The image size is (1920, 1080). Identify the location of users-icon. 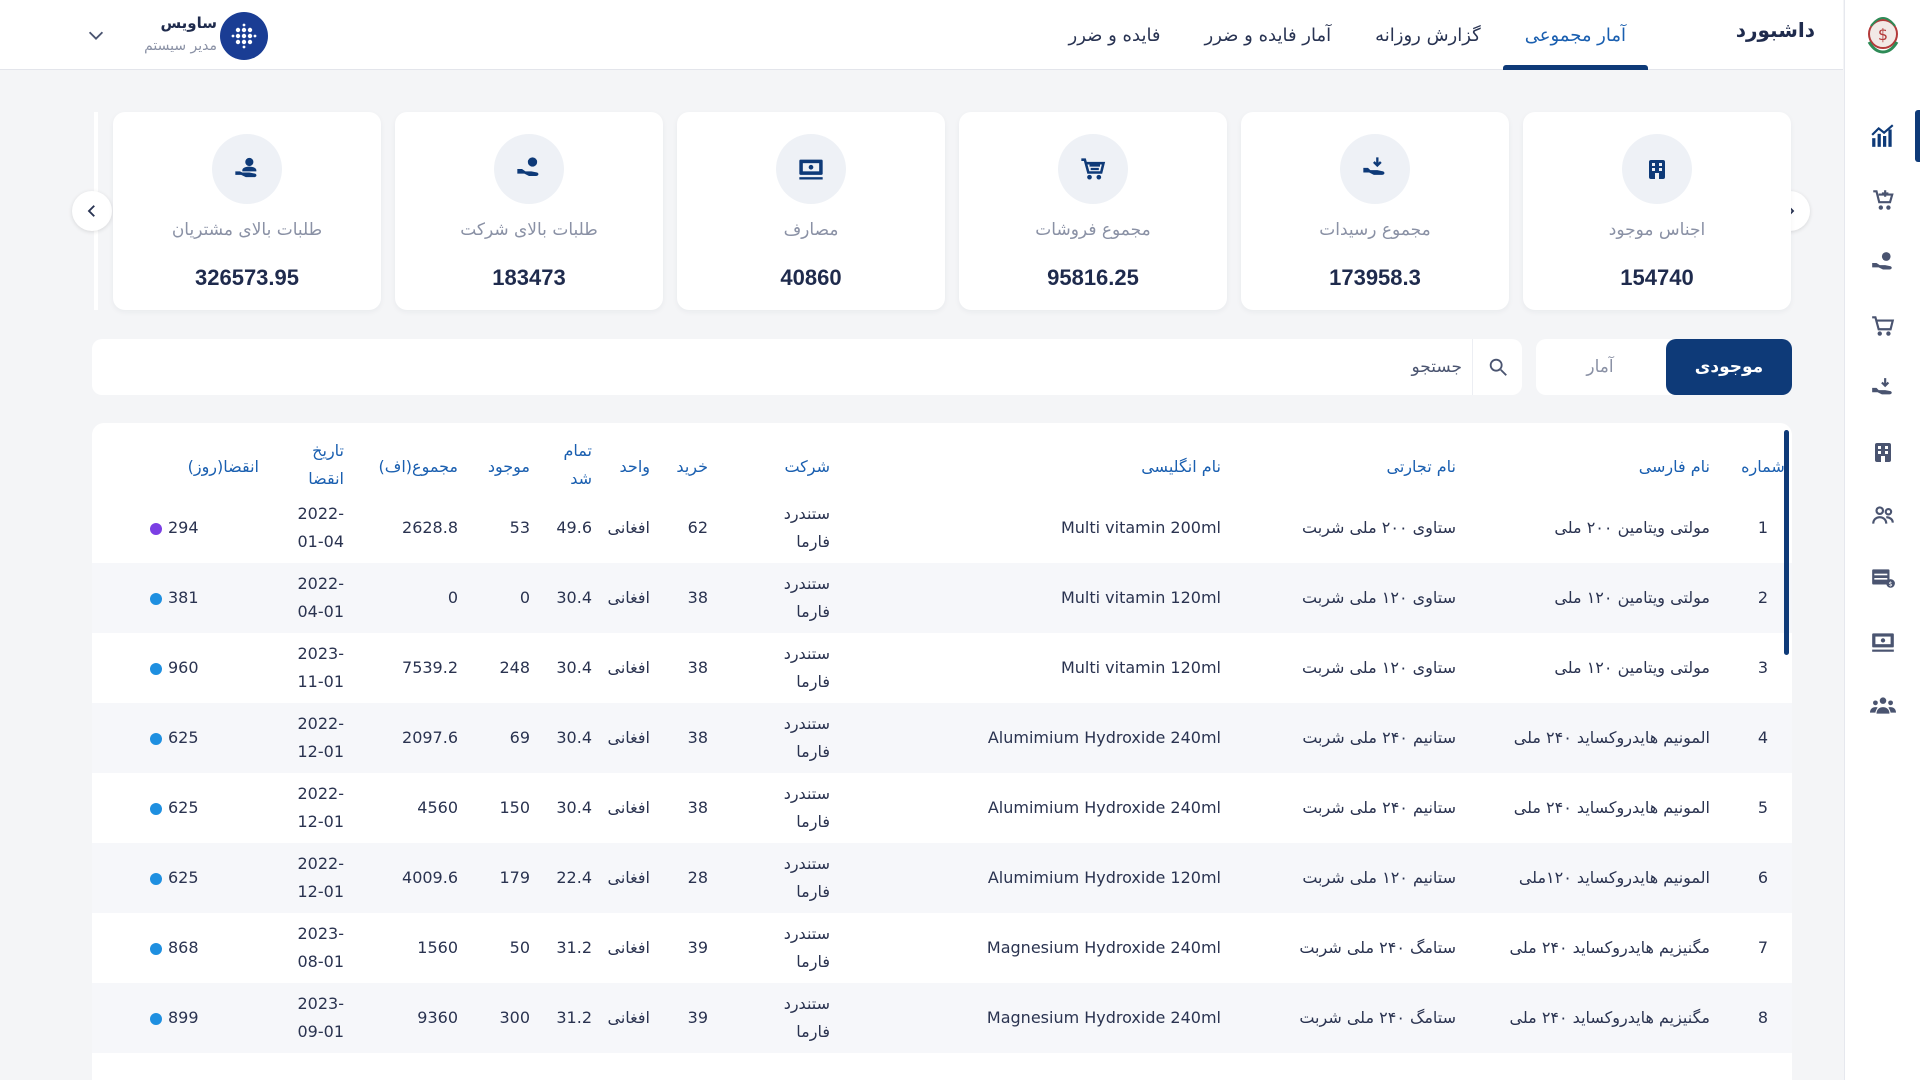
(1883, 515).